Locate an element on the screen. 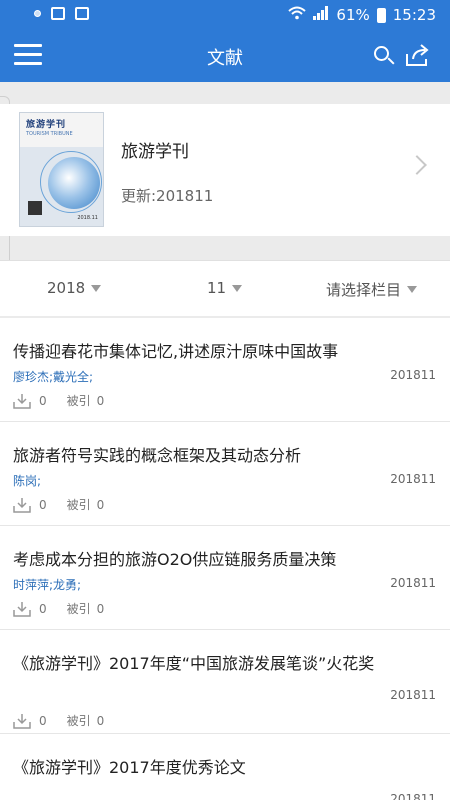 The image size is (450, 800). gallery-icon is located at coordinates (58, 13).